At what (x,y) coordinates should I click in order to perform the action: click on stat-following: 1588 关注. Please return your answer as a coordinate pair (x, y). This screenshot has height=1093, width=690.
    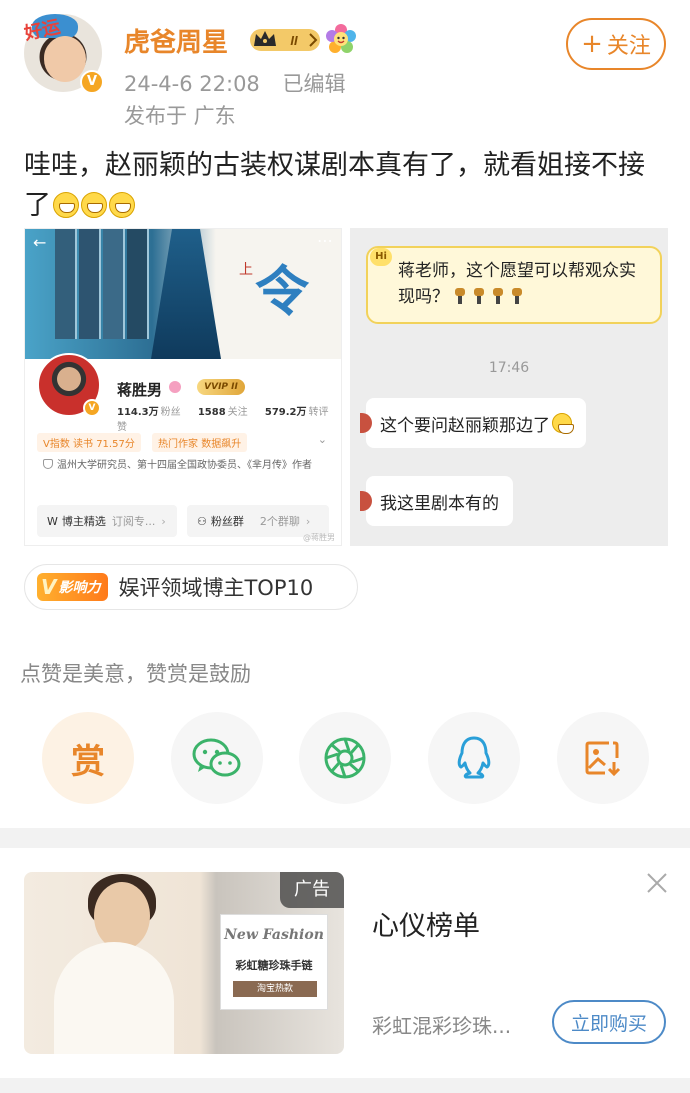
    Looking at the image, I should click on (222, 412).